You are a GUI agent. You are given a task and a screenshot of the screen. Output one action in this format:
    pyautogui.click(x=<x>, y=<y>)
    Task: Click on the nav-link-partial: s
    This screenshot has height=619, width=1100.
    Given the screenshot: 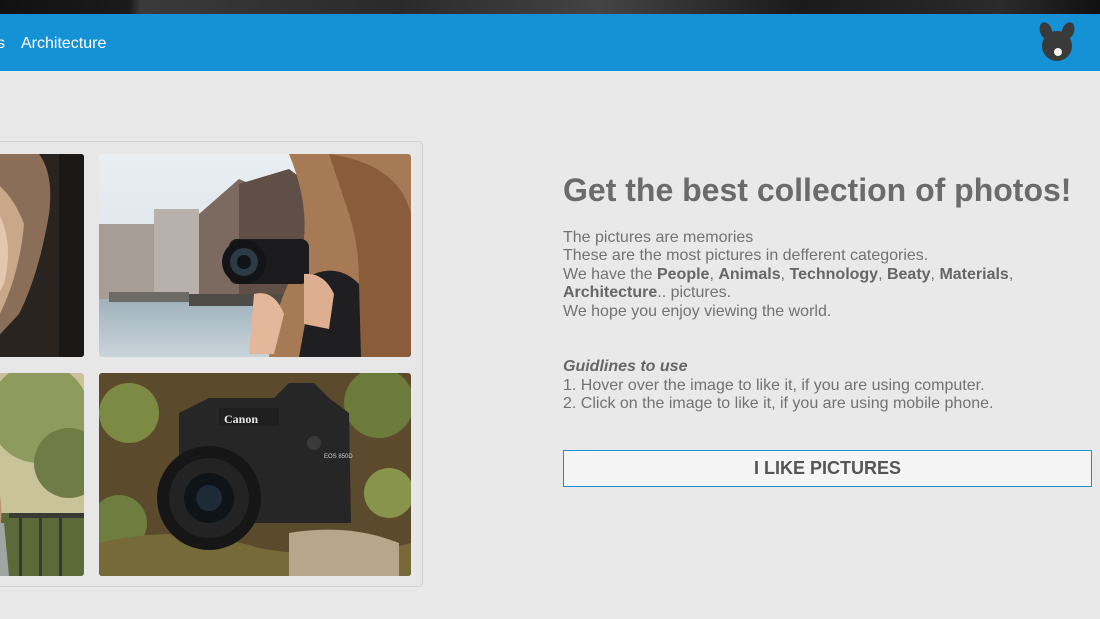 What is the action you would take?
    pyautogui.click(x=2, y=44)
    